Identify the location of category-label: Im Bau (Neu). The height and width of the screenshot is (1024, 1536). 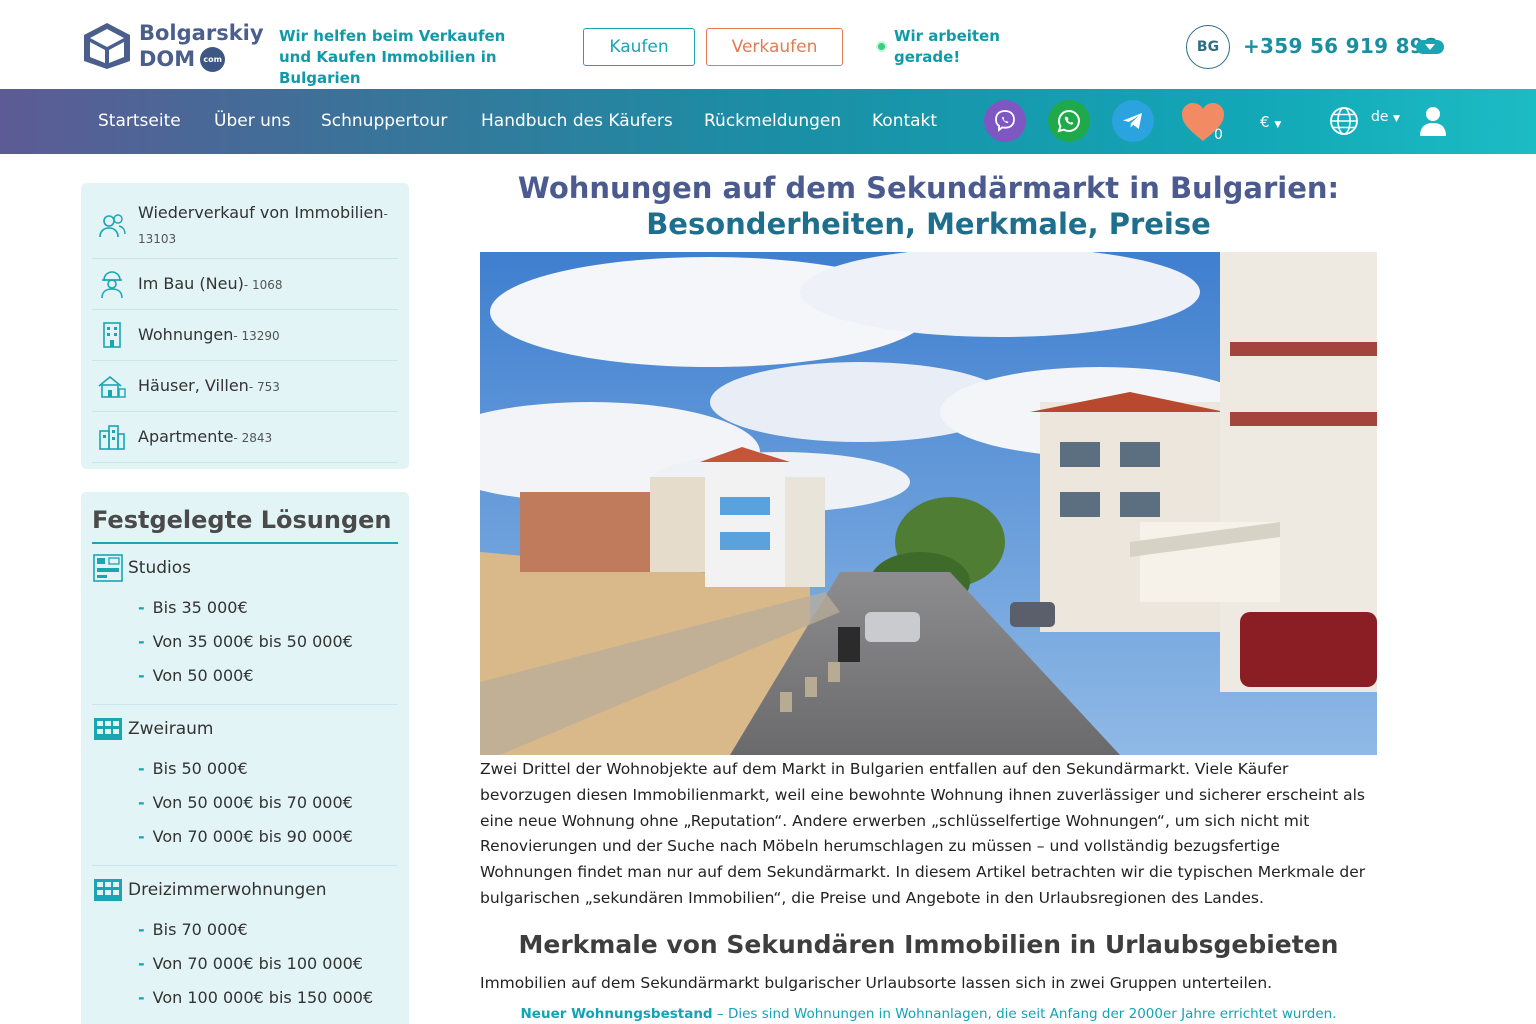
(191, 283).